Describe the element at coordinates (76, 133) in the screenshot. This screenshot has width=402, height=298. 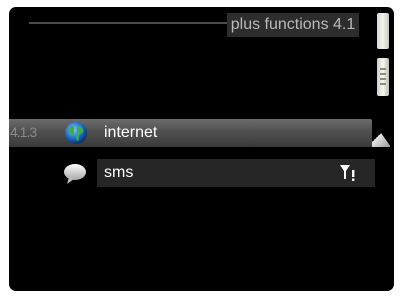
I see `globe-icon` at that location.